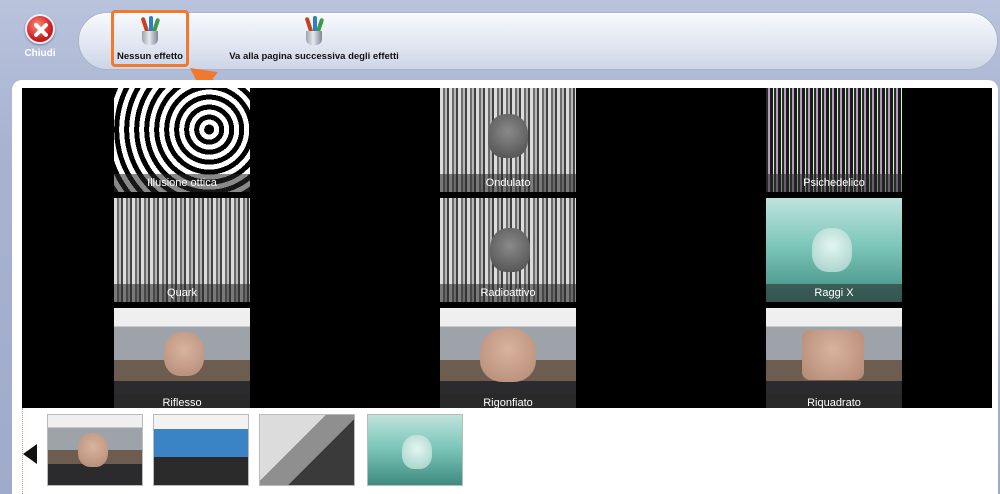 This screenshot has width=1000, height=494. I want to click on effect-tile-ondulato: Ondulato, so click(508, 140).